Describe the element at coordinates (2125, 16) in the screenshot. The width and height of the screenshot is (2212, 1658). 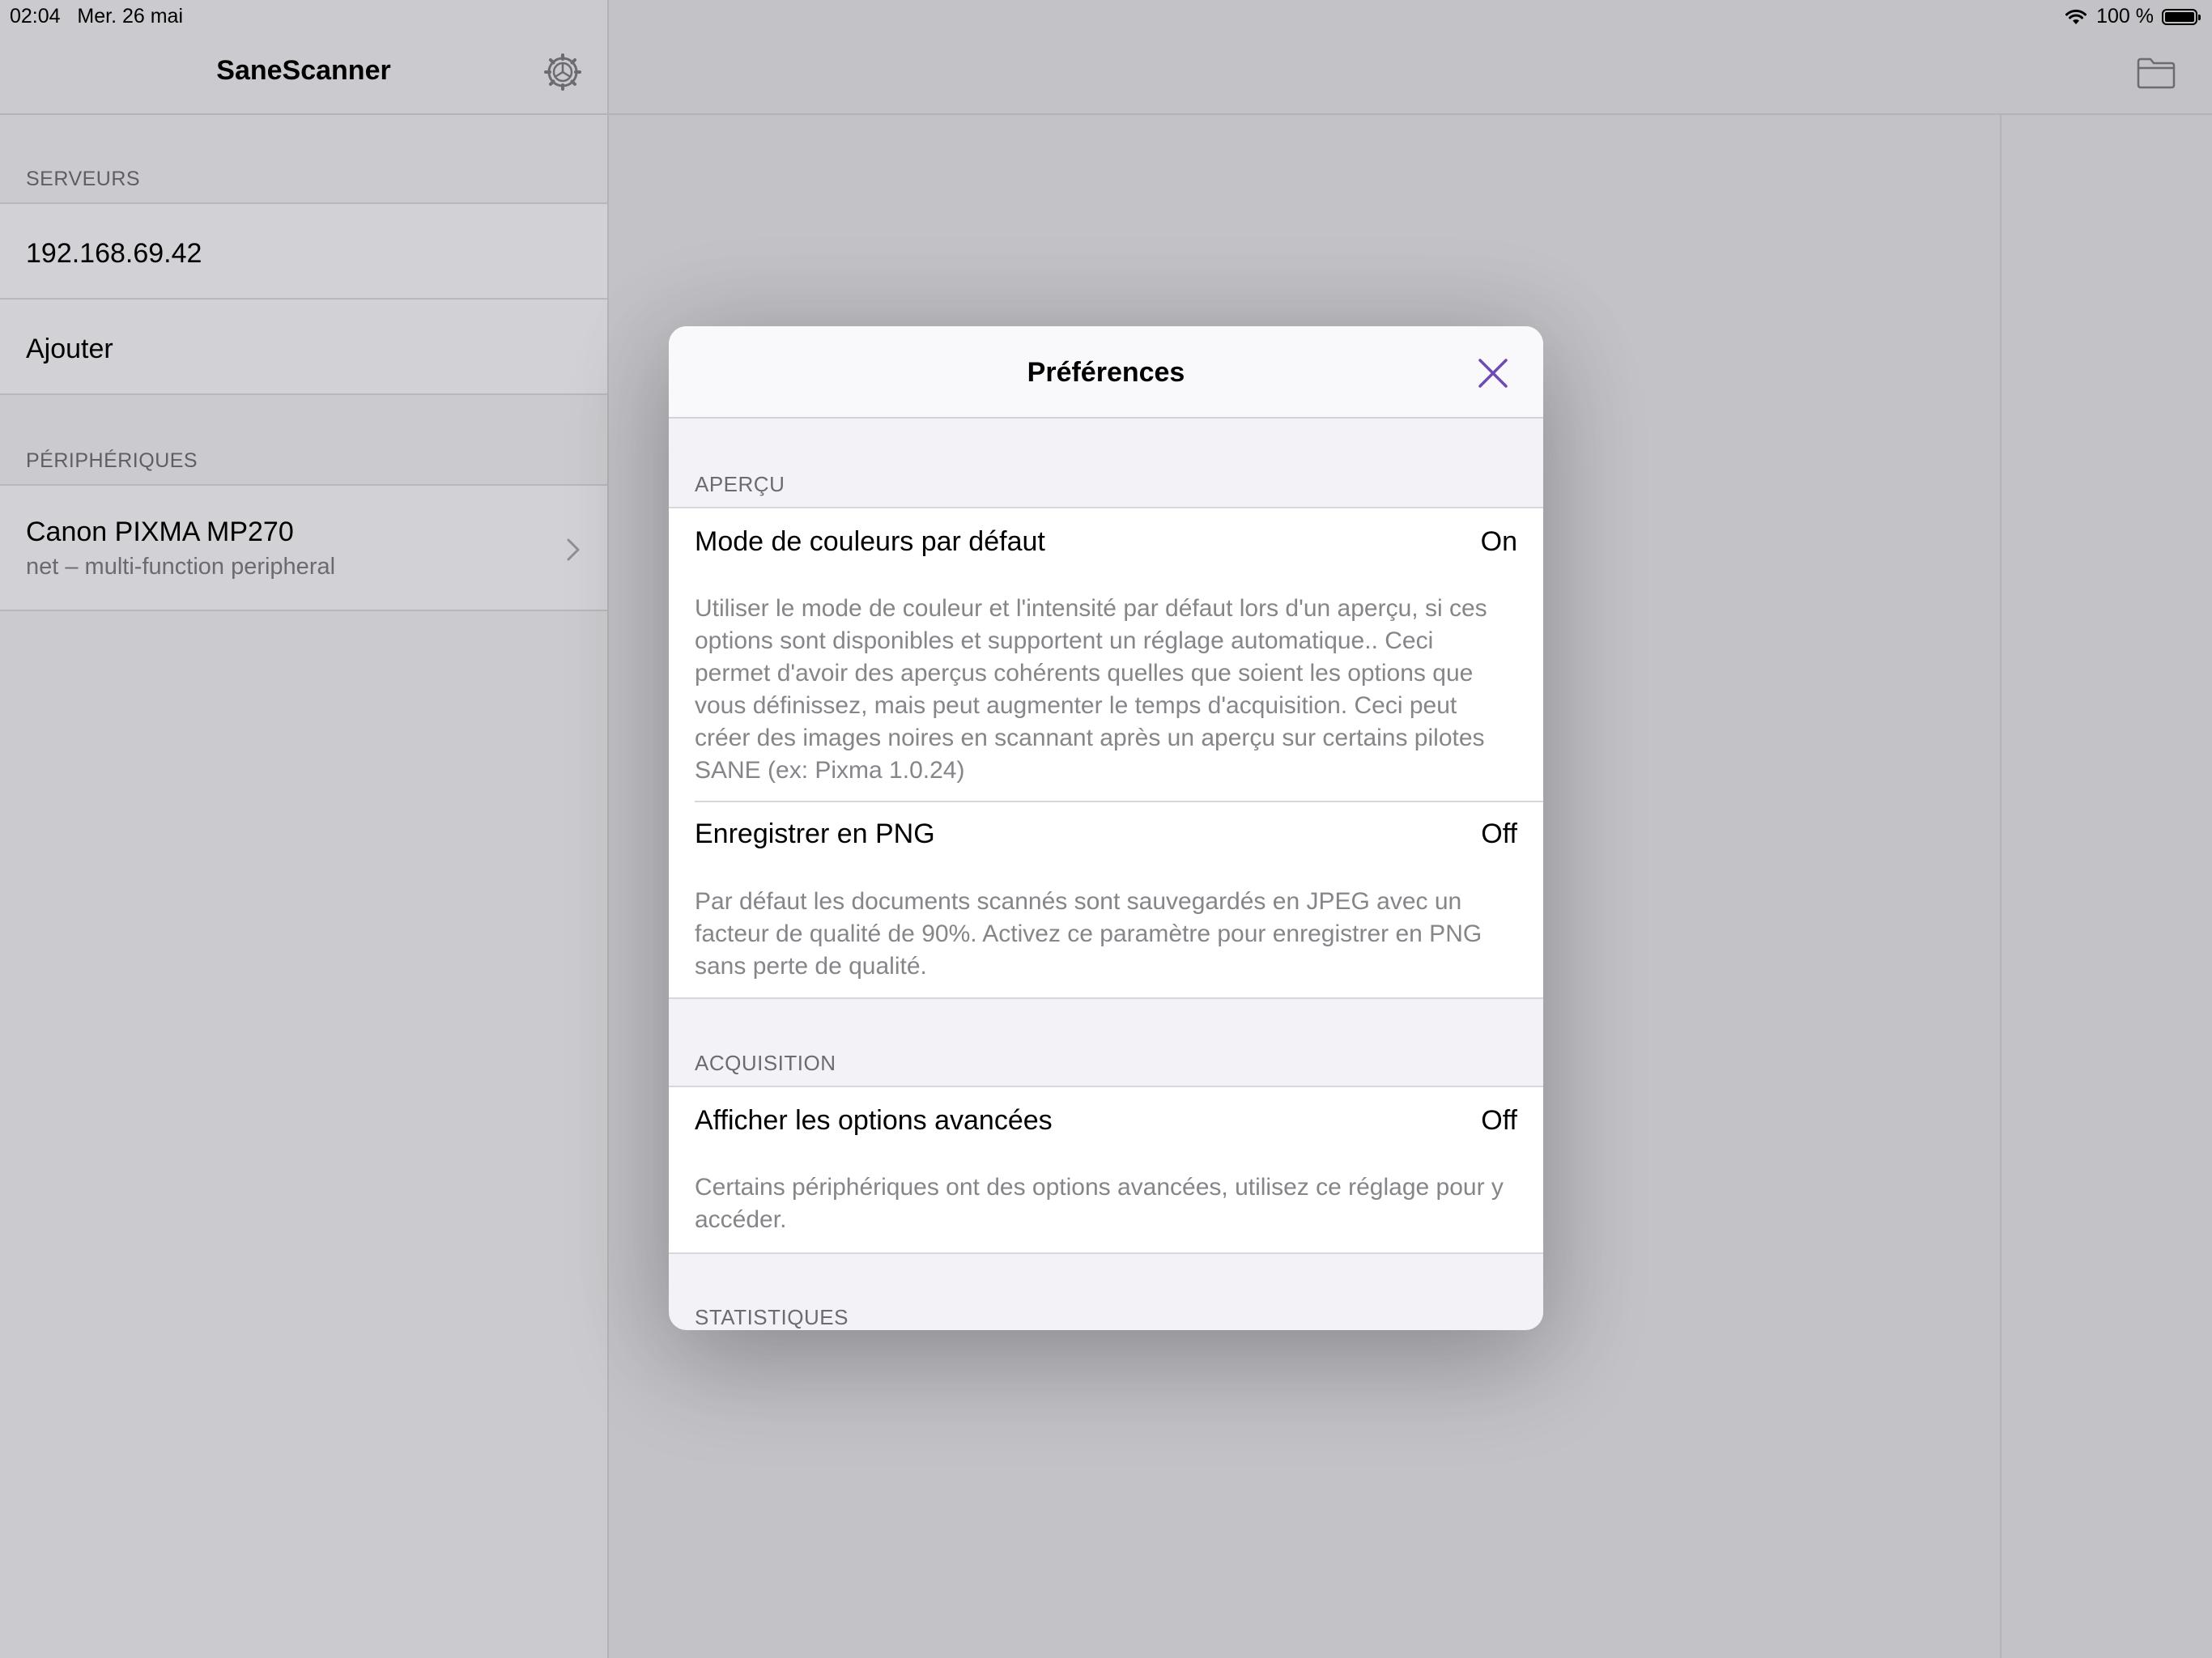
I see `battery-percent: 100 %` at that location.